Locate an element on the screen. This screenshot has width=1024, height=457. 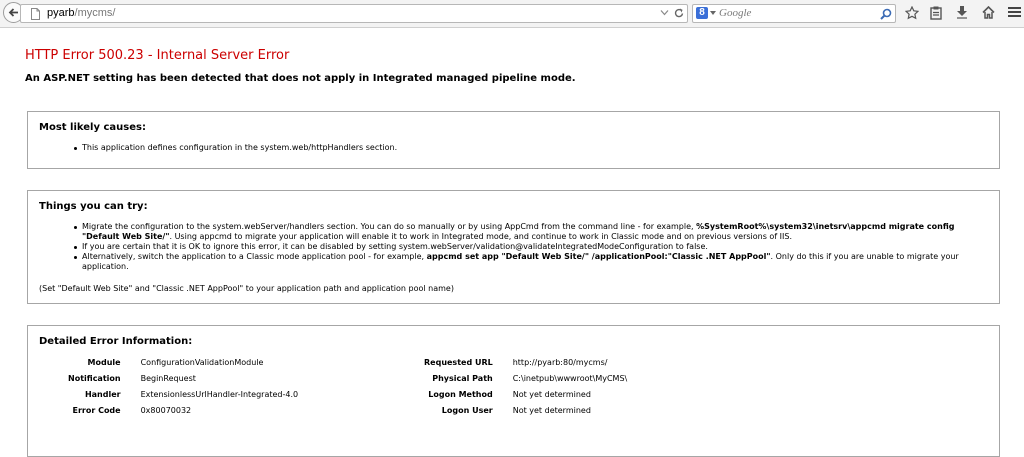
detail-label: Physical Path is located at coordinates (462, 378).